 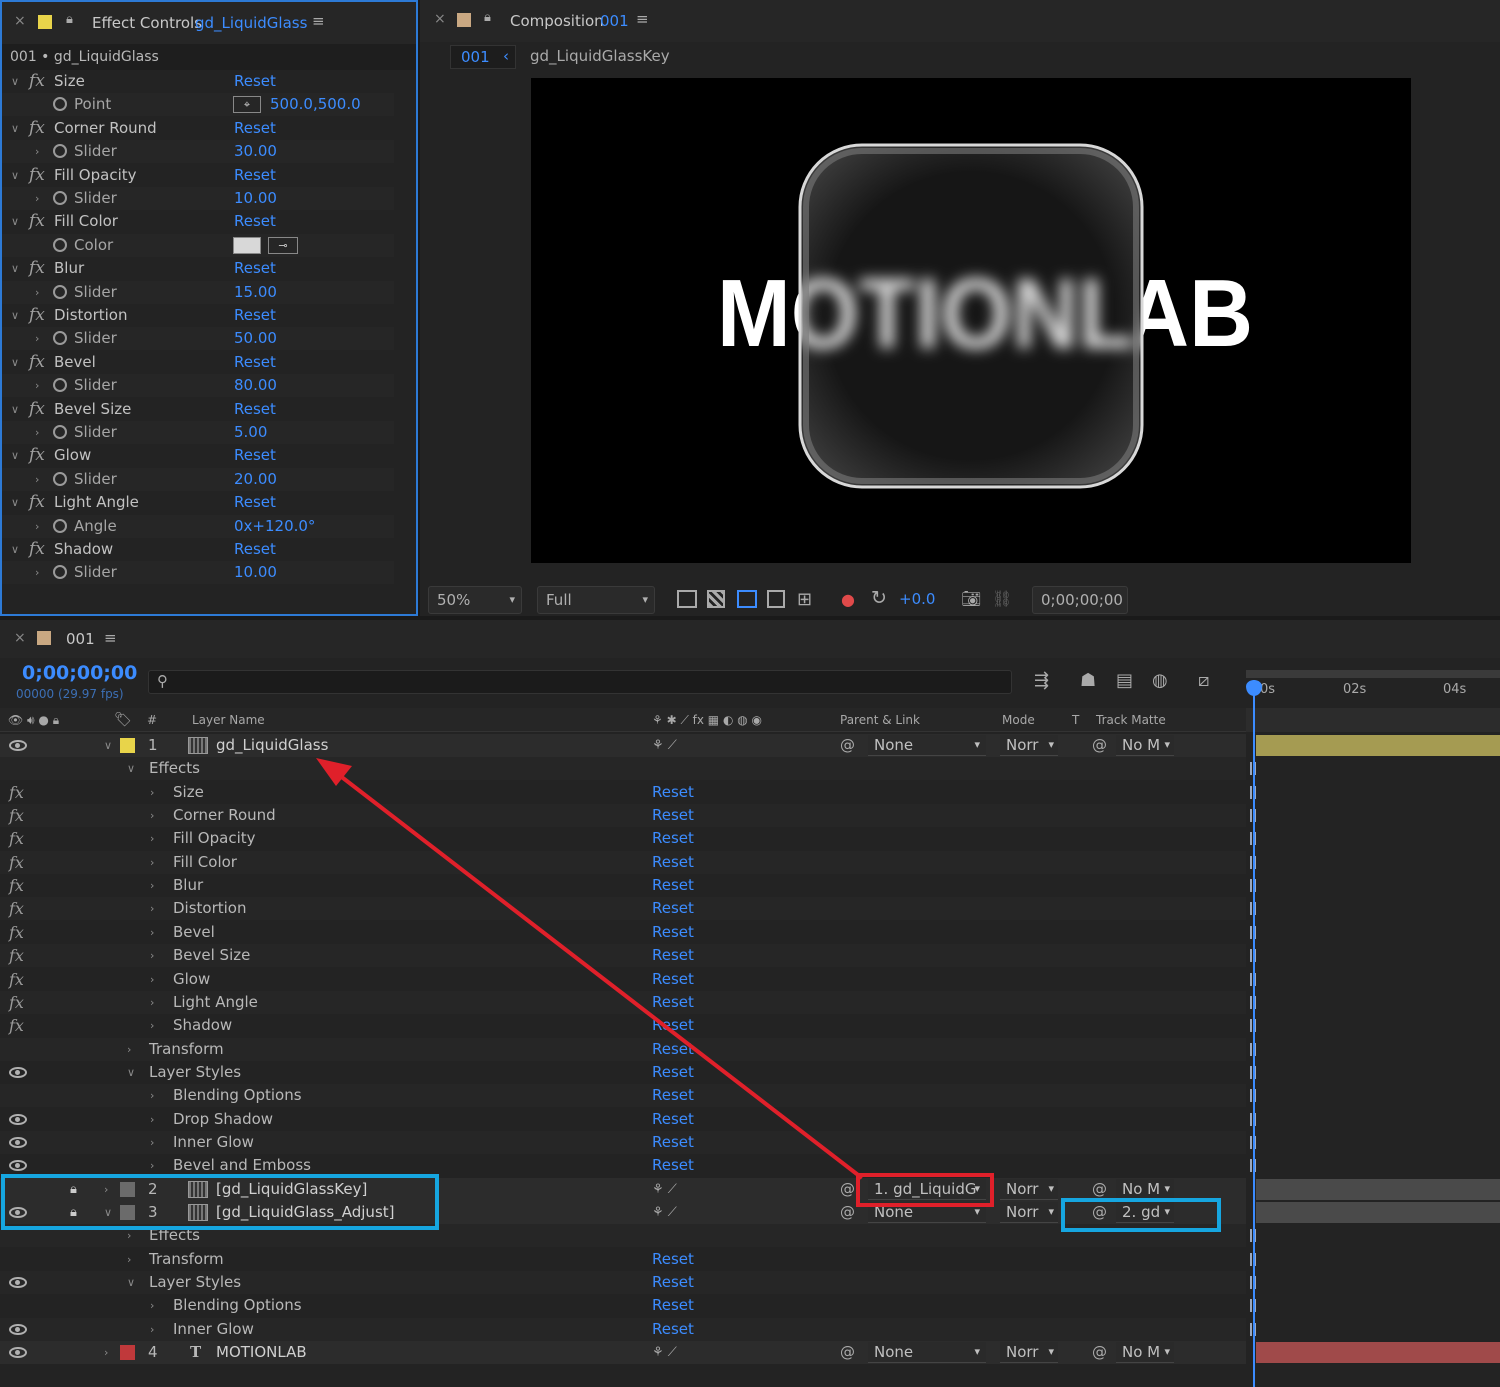 What do you see at coordinates (596, 973) in the screenshot?
I see `red-arrow-line` at bounding box center [596, 973].